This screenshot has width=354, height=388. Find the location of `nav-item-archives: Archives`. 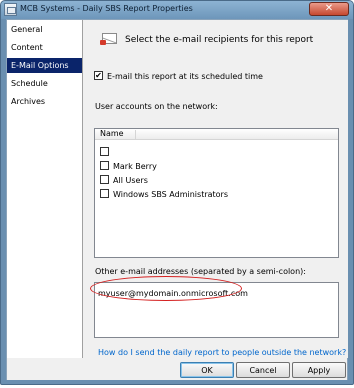

nav-item-archives: Archives is located at coordinates (44, 101).